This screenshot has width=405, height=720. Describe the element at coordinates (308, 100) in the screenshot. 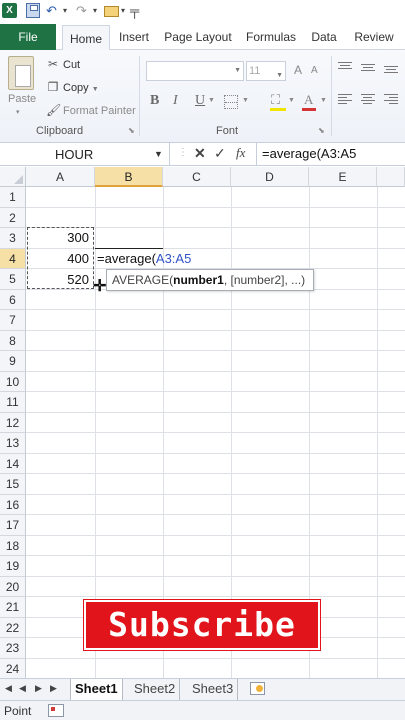

I see `font-color-icon: A` at that location.